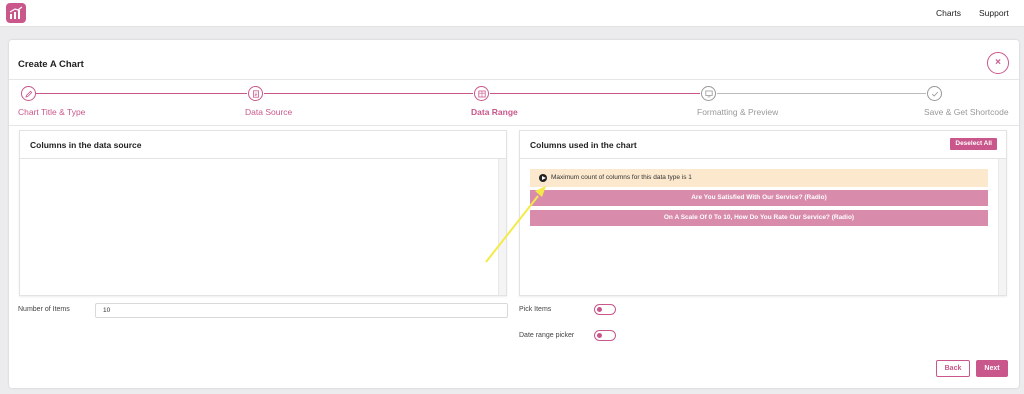 Image resolution: width=1024 pixels, height=394 pixels. I want to click on number-of-items-input, so click(301, 310).